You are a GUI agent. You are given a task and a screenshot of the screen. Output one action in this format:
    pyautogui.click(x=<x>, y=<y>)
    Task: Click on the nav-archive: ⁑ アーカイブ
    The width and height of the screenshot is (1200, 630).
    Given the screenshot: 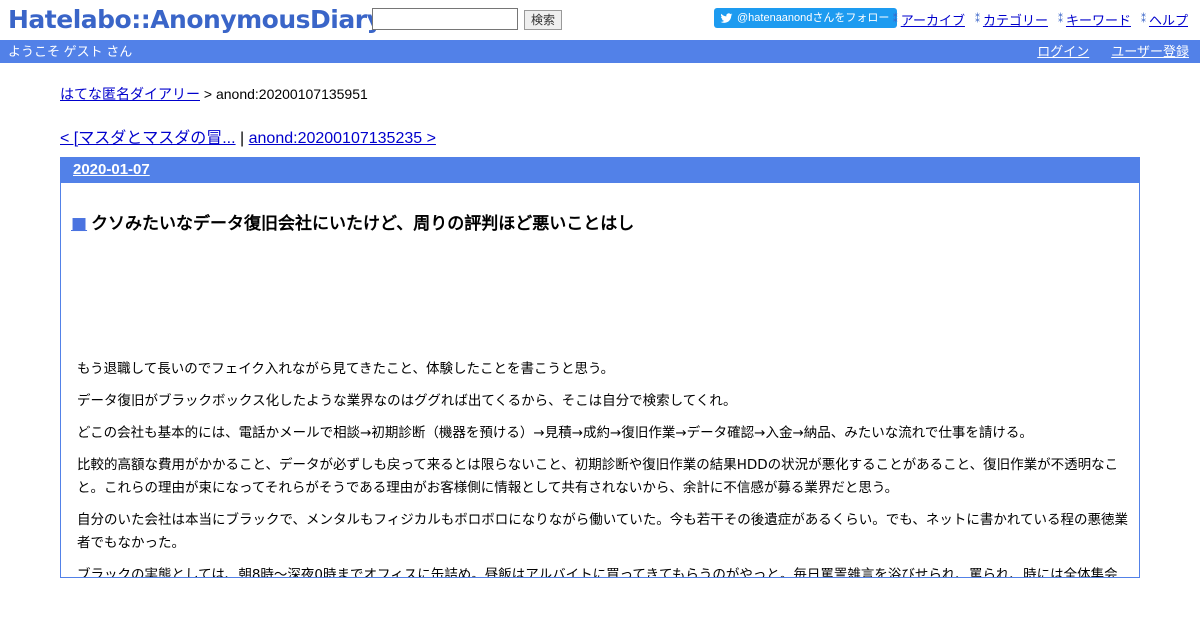 What is the action you would take?
    pyautogui.click(x=929, y=19)
    